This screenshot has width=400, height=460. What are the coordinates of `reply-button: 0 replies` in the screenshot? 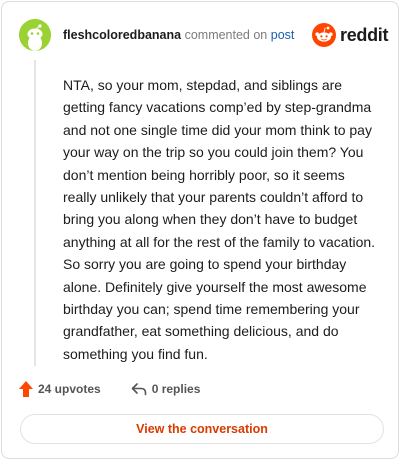 It's located at (166, 389).